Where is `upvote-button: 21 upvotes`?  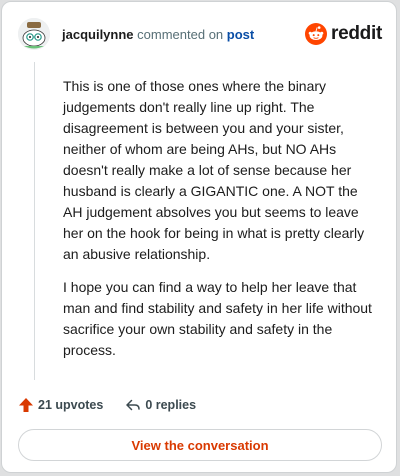 upvote-button: 21 upvotes is located at coordinates (60, 405).